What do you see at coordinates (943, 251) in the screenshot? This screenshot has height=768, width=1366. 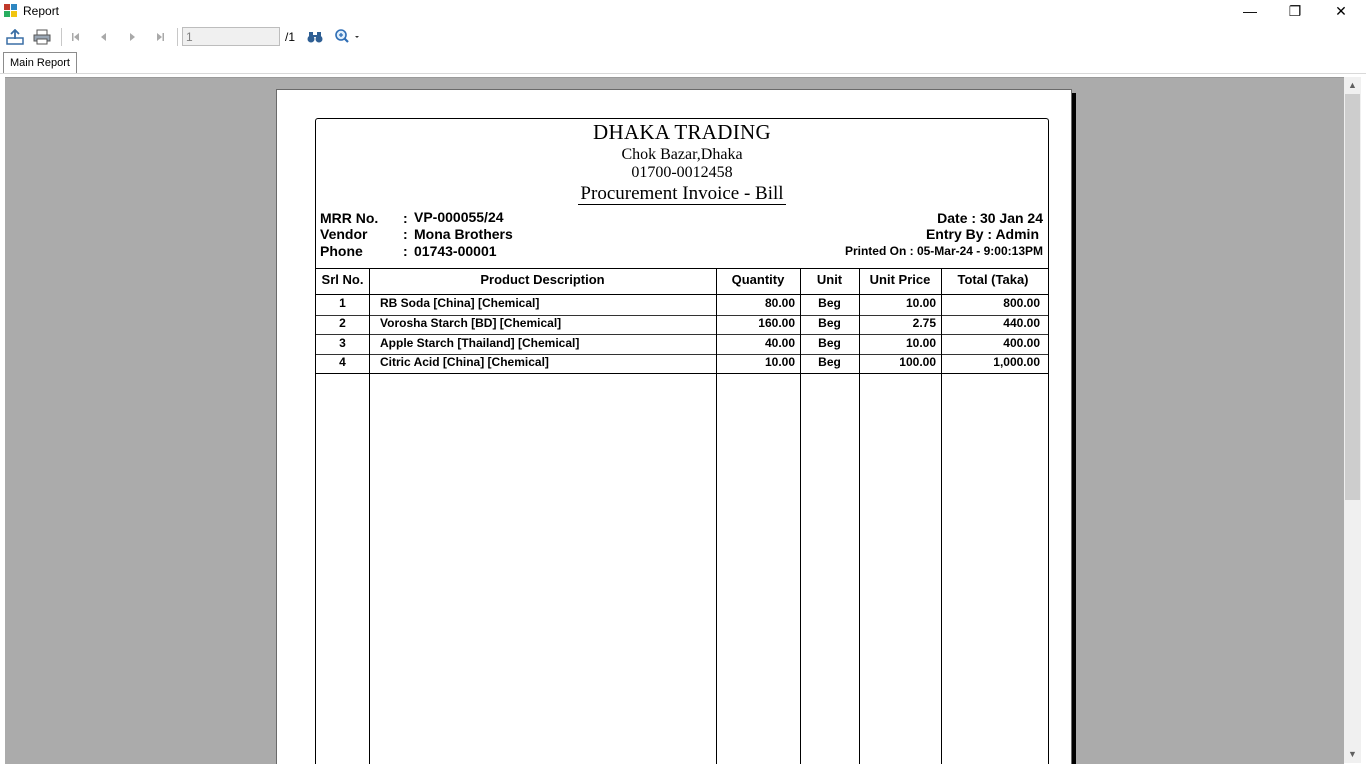 I see `printed-on: Printed On : 05-Mar-24 - 9:00:13PM` at bounding box center [943, 251].